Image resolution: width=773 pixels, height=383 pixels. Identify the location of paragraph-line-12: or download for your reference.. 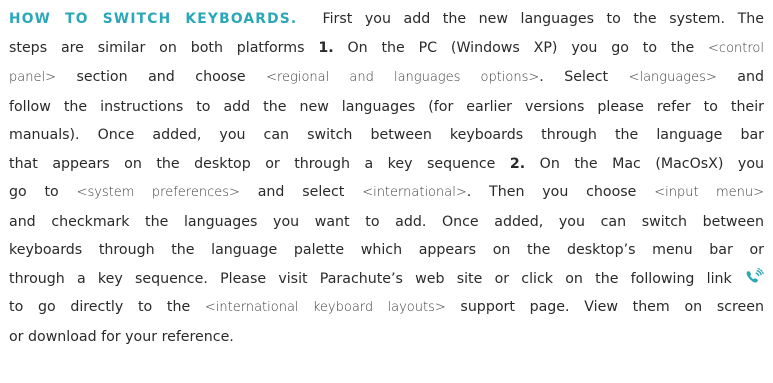
(386, 337).